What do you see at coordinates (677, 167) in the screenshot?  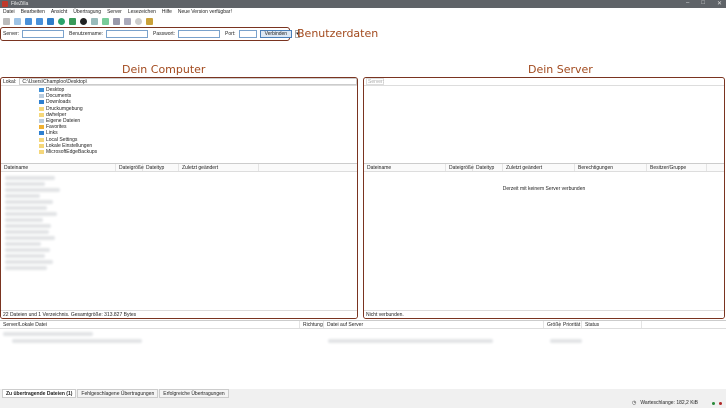 I see `col-owner: Besitzer/Gruppe` at bounding box center [677, 167].